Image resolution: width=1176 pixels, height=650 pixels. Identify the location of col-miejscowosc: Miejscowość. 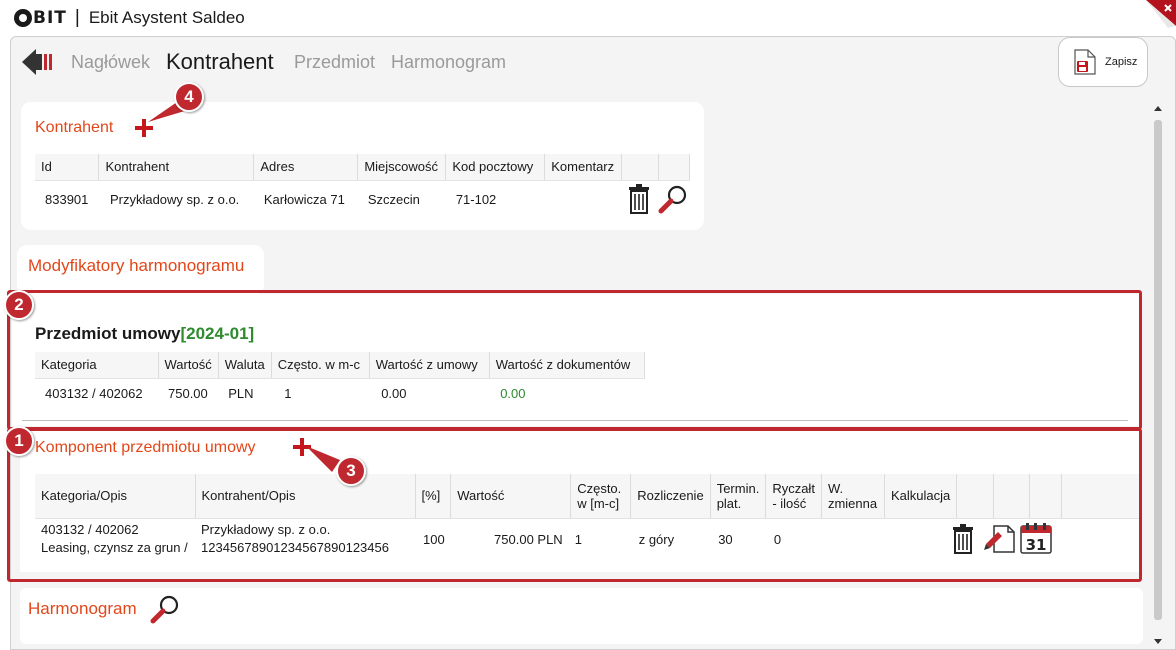
(402, 167).